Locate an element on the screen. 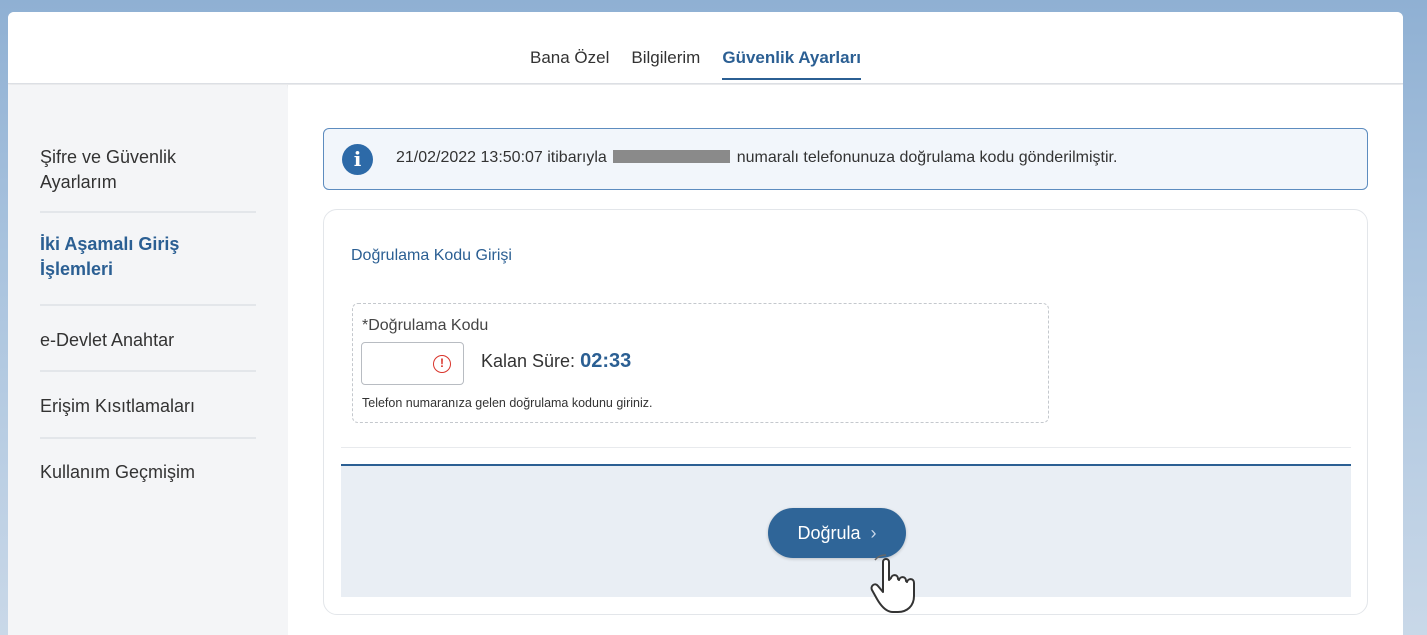 This screenshot has width=1427, height=635. section-divider is located at coordinates (846, 447).